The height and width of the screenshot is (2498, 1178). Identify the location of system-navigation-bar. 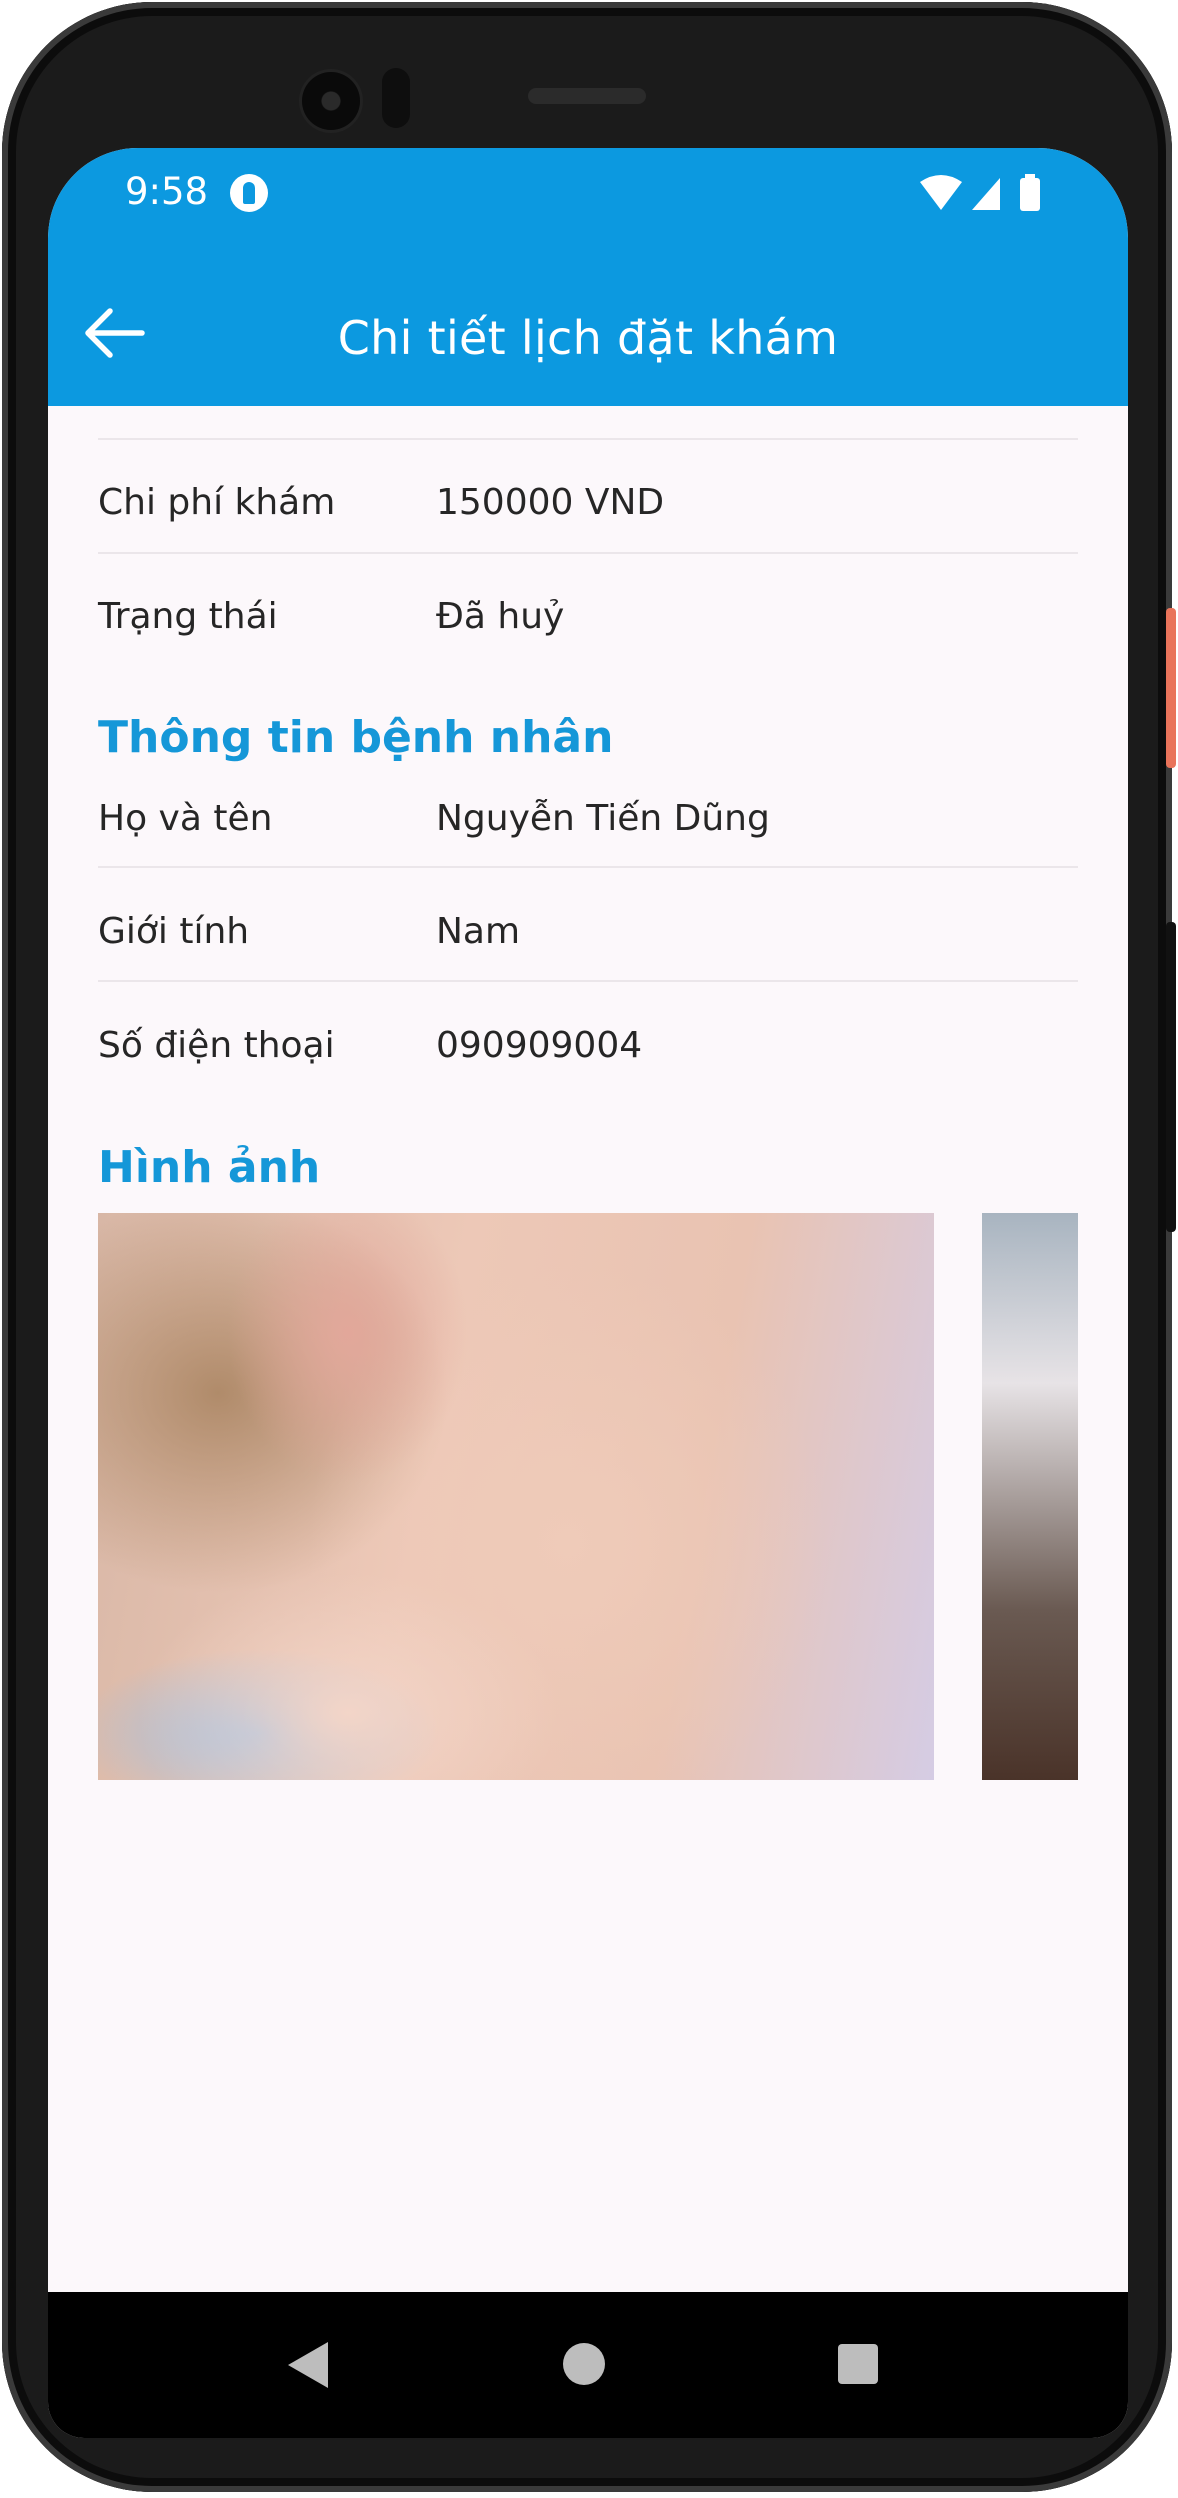
(588, 2365).